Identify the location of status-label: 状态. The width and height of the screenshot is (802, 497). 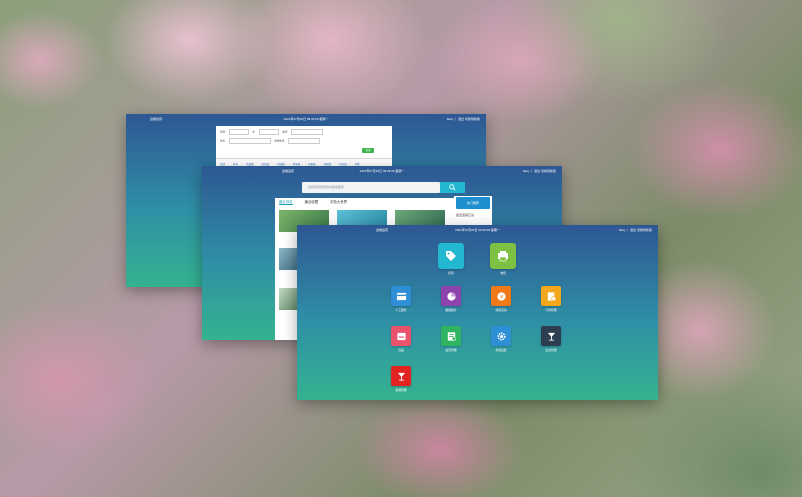
(223, 141).